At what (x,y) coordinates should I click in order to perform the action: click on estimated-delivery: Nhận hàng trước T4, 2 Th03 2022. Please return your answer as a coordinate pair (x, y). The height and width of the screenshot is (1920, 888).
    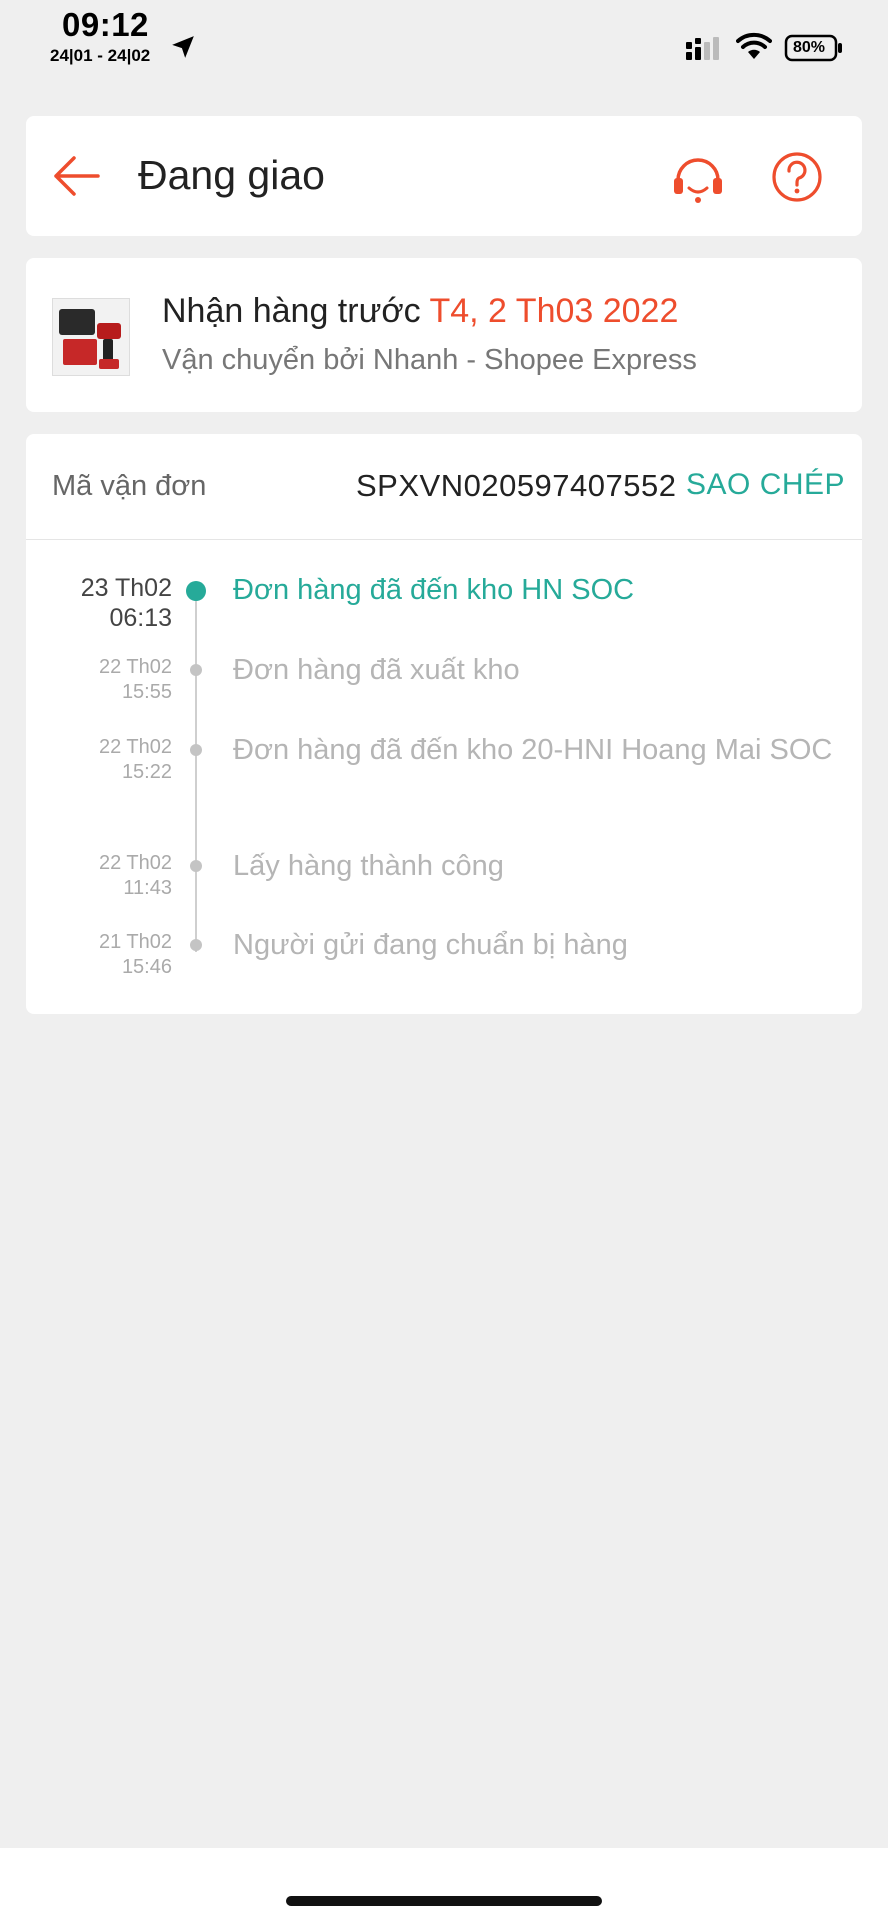
    Looking at the image, I should click on (420, 311).